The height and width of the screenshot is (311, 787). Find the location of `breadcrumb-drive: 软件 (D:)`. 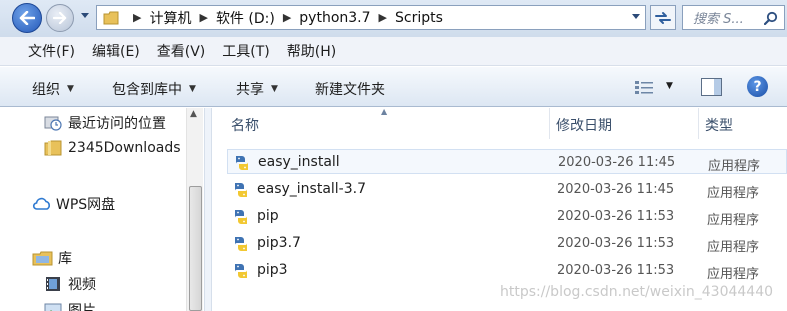

breadcrumb-drive: 软件 (D:) is located at coordinates (245, 18).